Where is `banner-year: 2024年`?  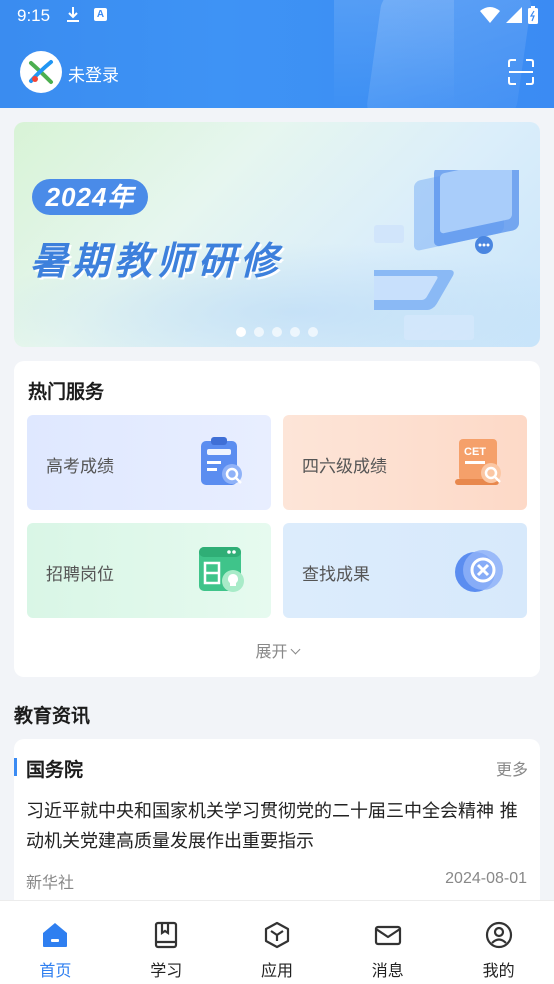
banner-year: 2024年 is located at coordinates (90, 197).